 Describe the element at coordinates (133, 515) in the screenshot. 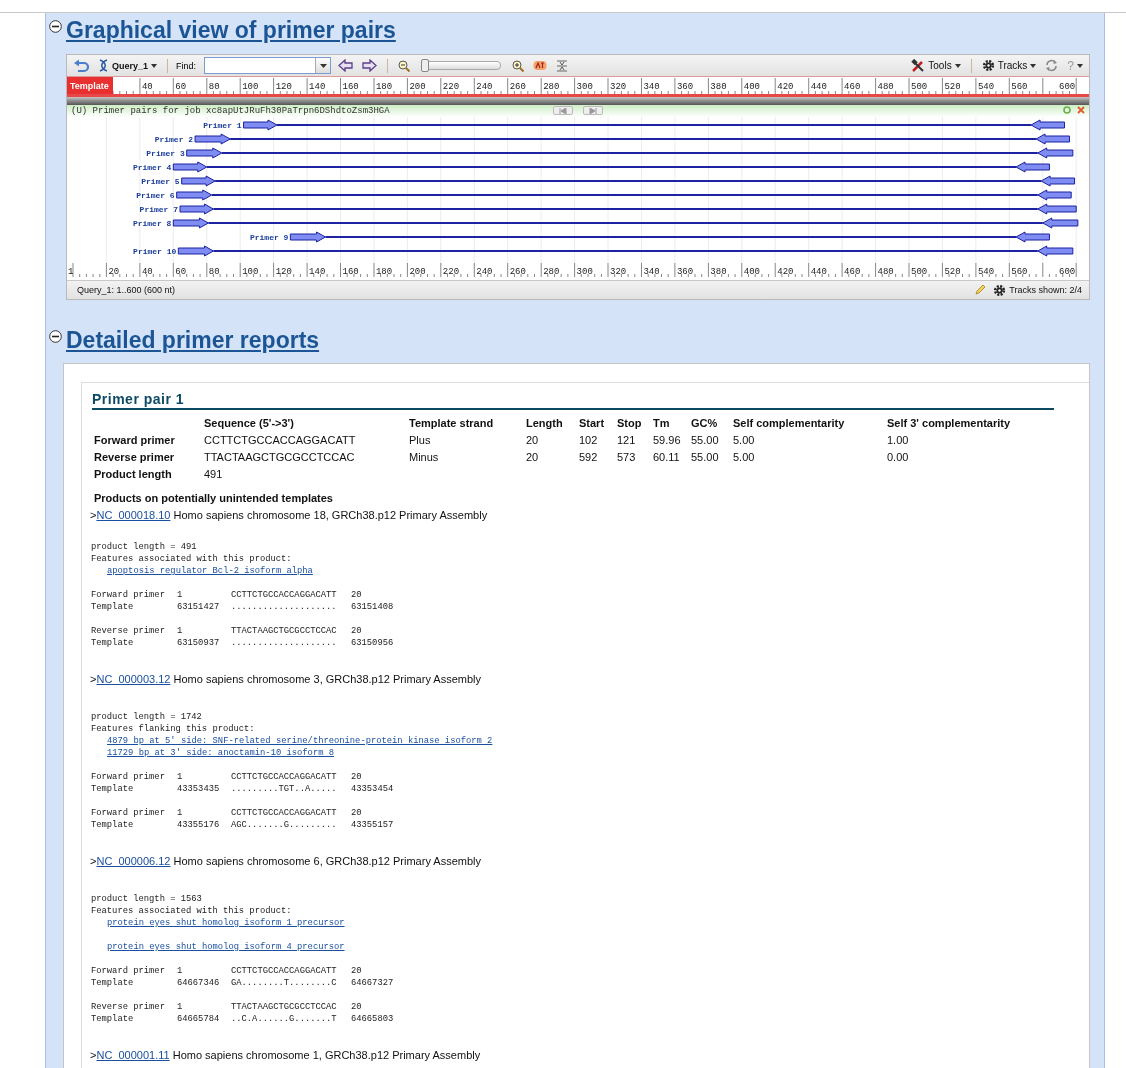

I see `accession-link: NC_000018.10` at that location.